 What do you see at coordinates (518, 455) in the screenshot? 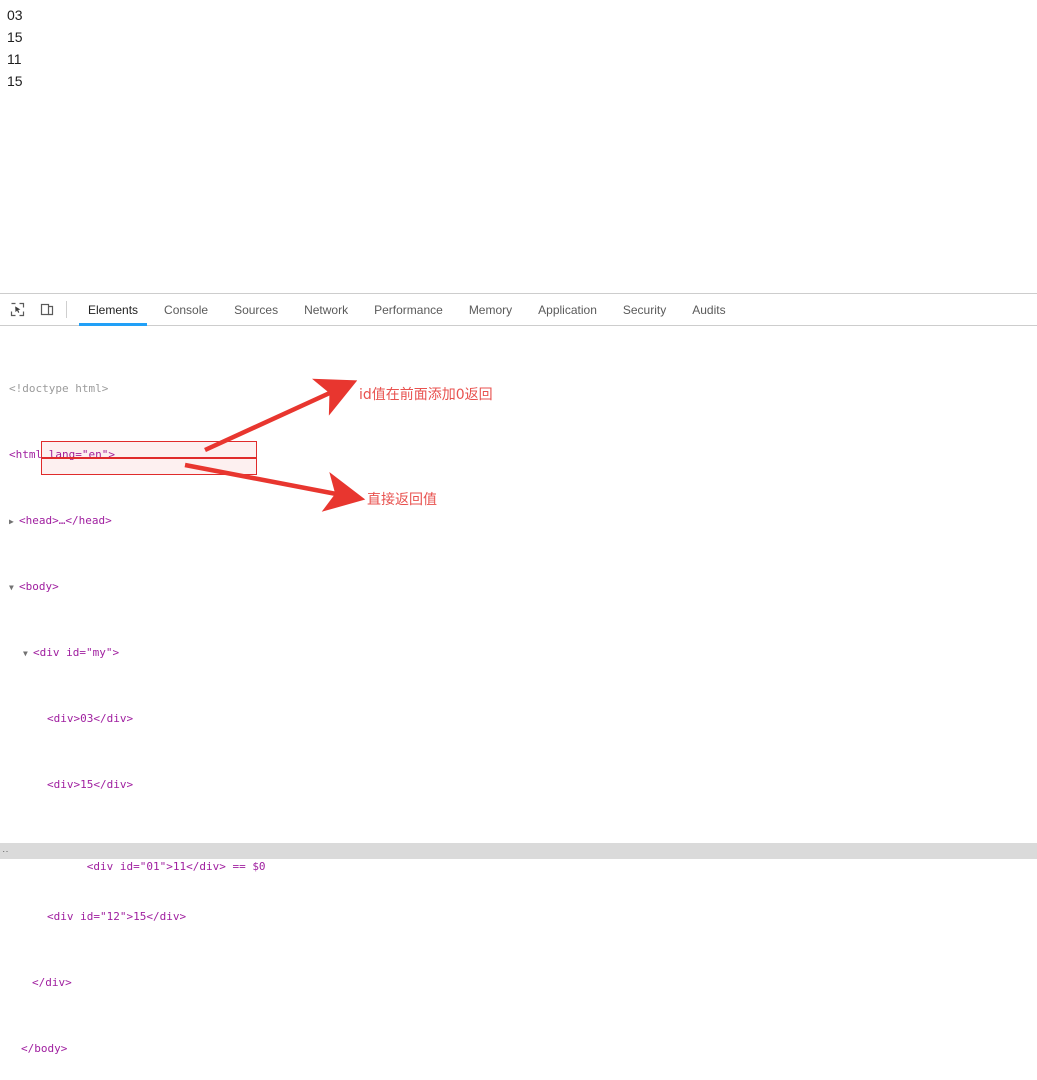
I see `dom-row: <html lang="en">` at bounding box center [518, 455].